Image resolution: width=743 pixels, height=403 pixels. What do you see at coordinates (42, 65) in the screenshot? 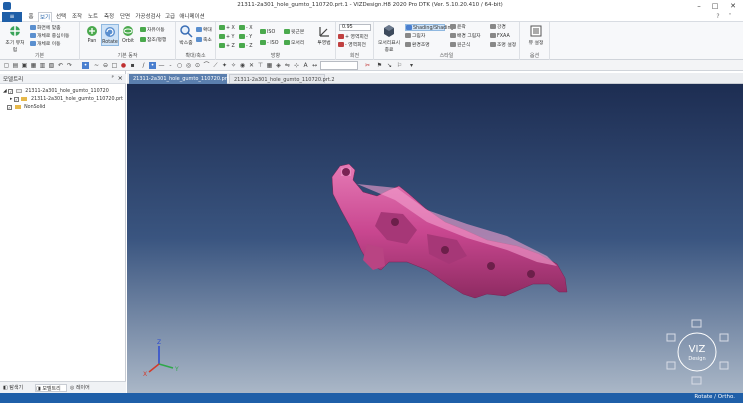
I see `print-icon: ▥` at bounding box center [42, 65].